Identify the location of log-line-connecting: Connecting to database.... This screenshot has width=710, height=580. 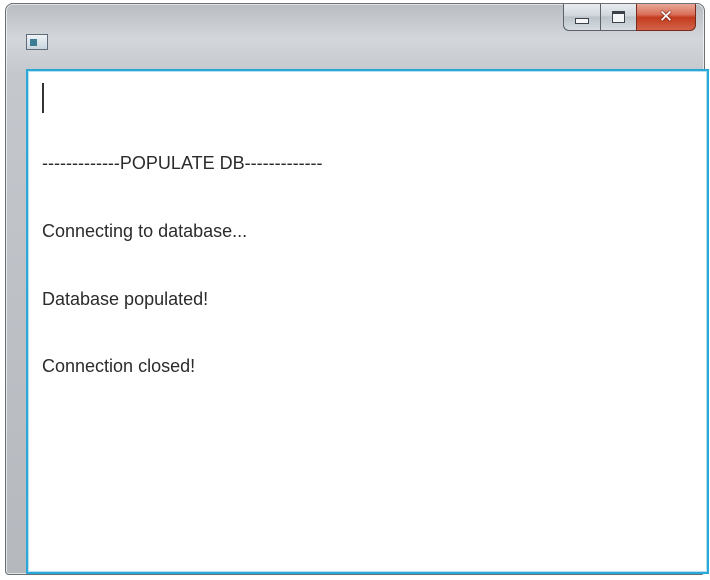
(145, 231).